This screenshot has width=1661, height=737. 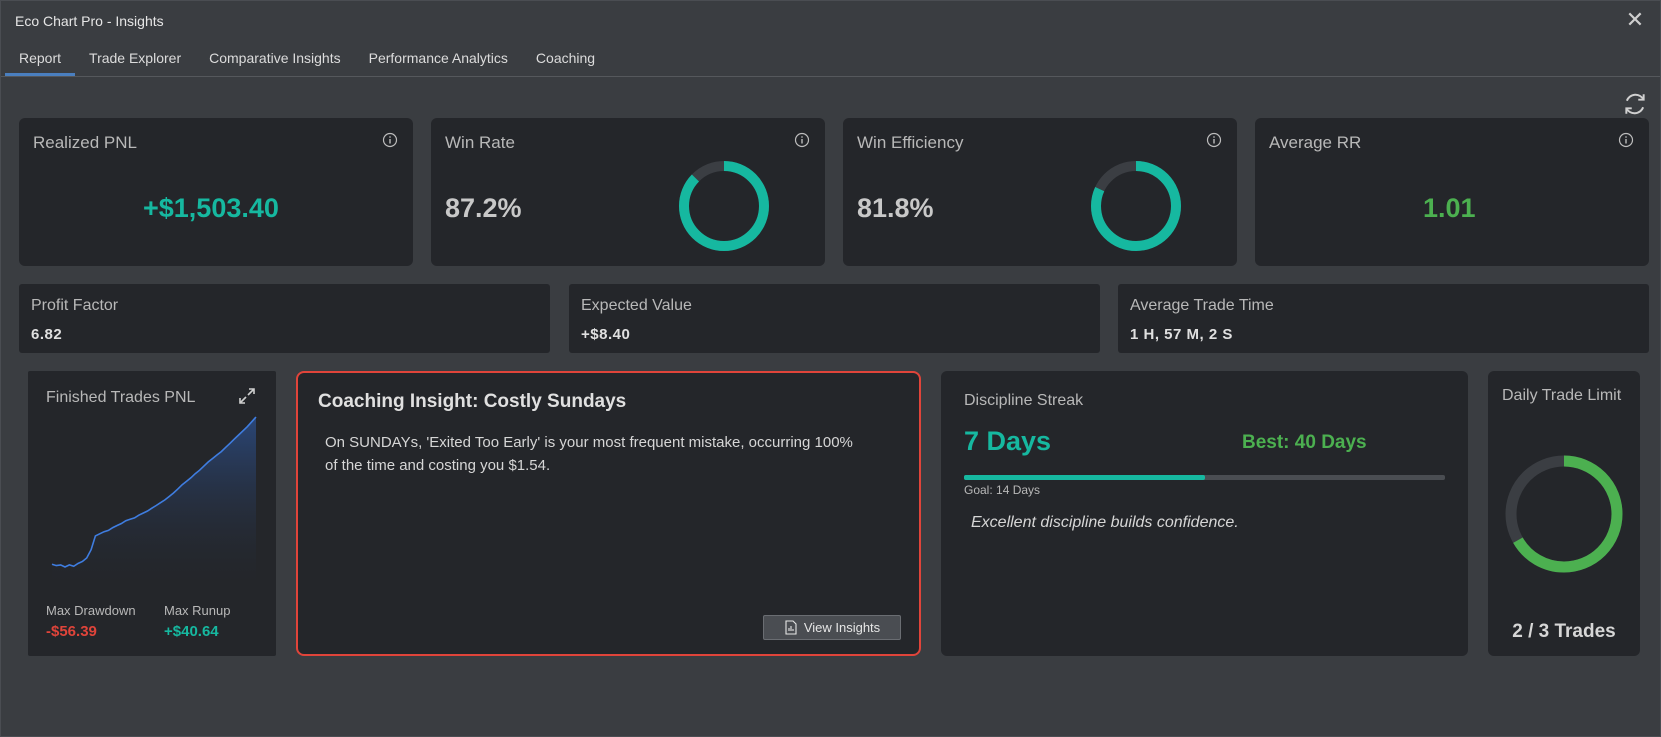 What do you see at coordinates (247, 396) in the screenshot?
I see `expand-icon` at bounding box center [247, 396].